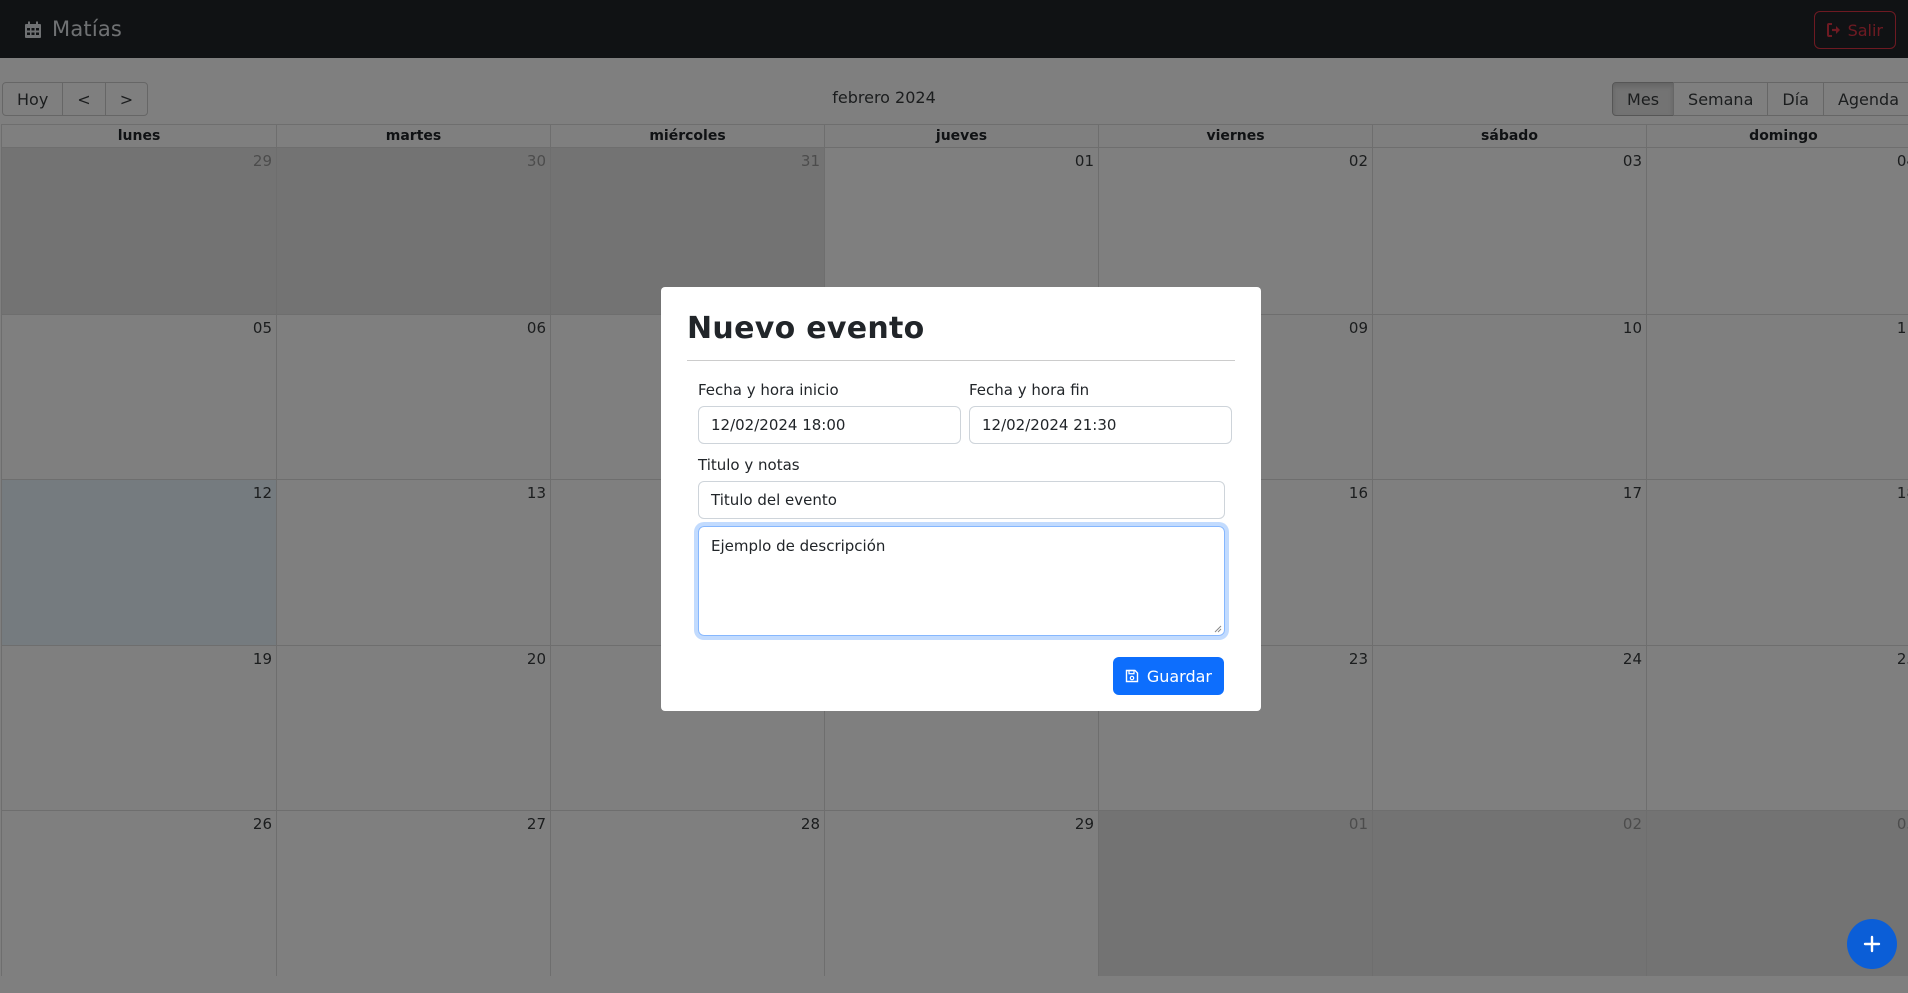  Describe the element at coordinates (768, 390) in the screenshot. I see `start-label: Fecha y hora inicio` at that location.